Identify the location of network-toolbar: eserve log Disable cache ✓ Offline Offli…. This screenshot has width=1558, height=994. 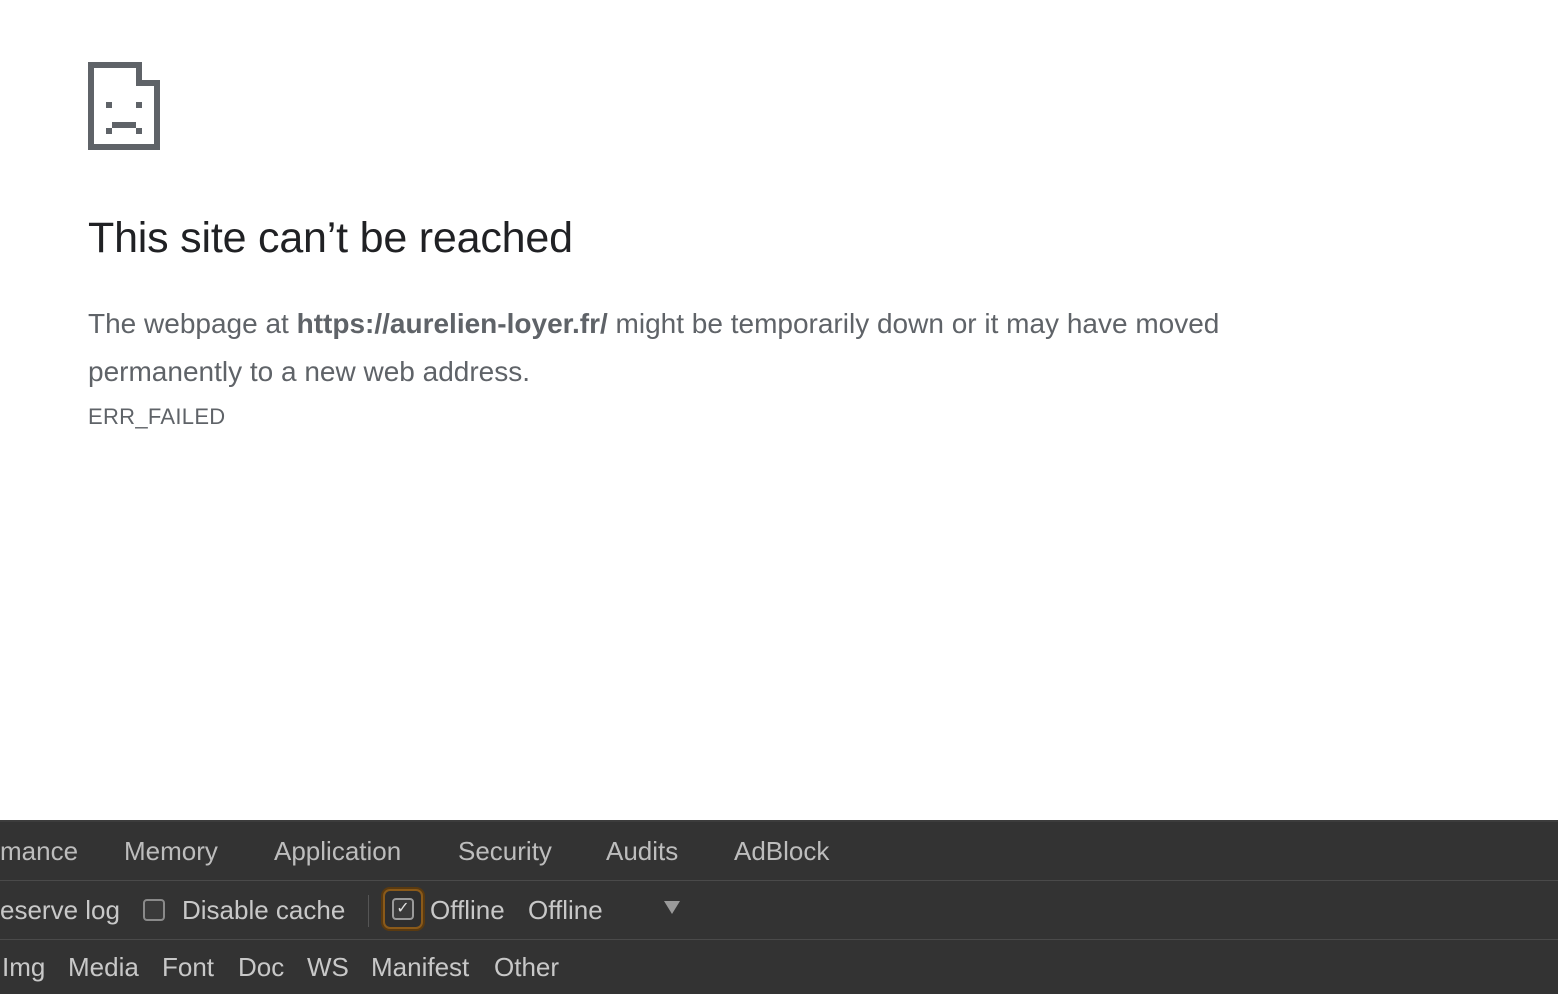
(779, 910).